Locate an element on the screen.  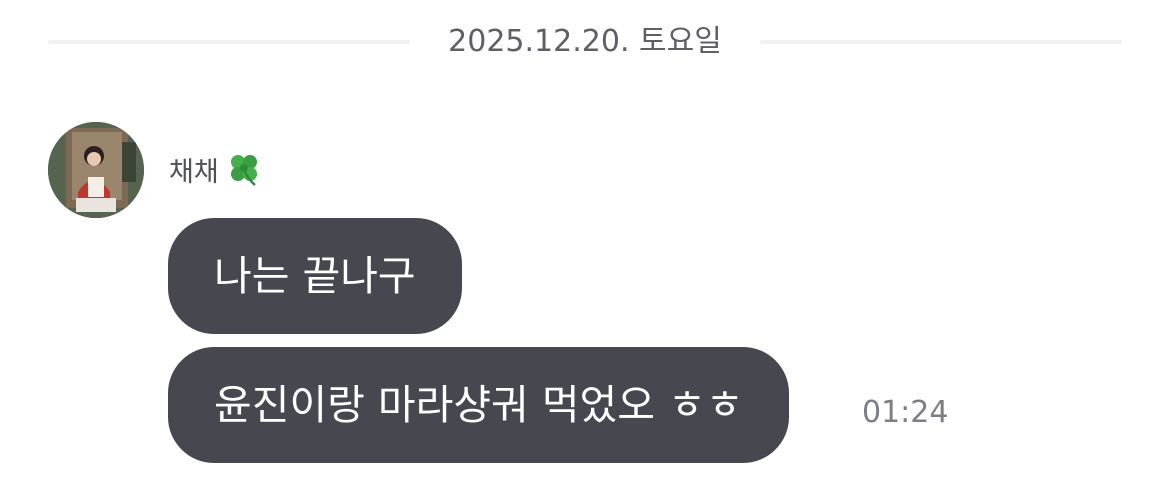
date-divider-line-right is located at coordinates (941, 42).